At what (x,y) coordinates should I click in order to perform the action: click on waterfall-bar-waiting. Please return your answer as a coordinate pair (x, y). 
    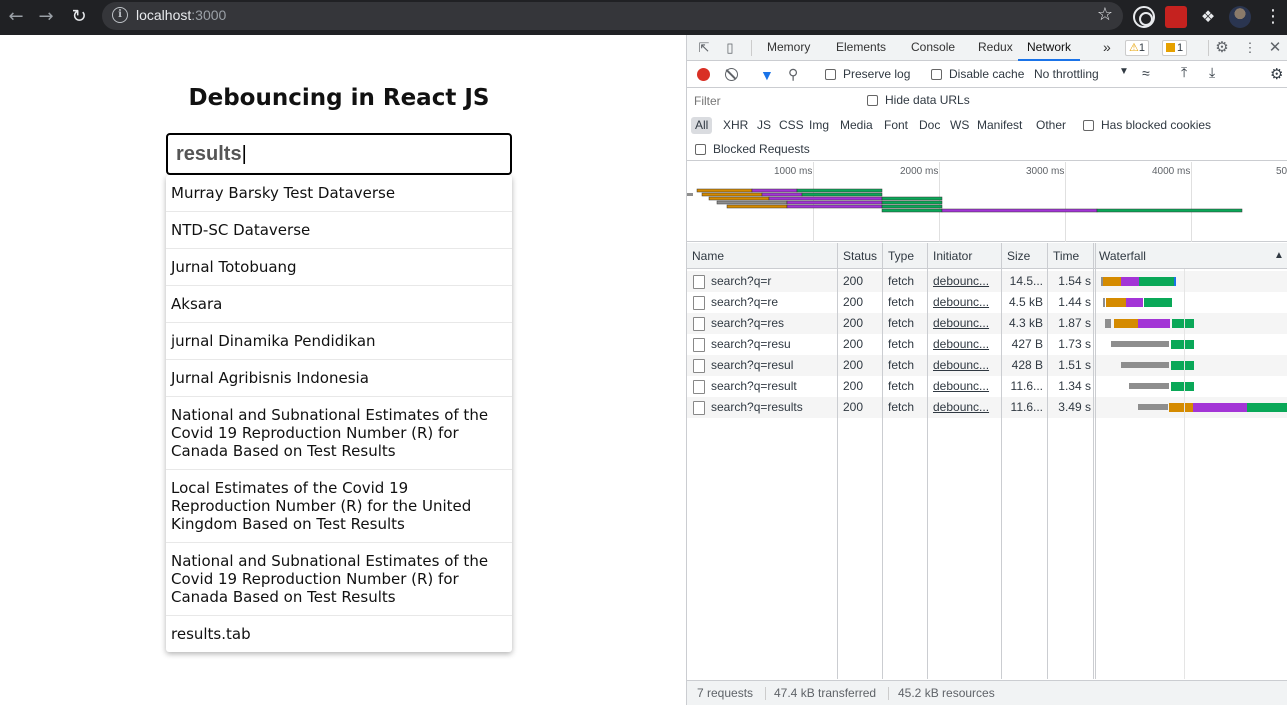
    Looking at the image, I should click on (1153, 407).